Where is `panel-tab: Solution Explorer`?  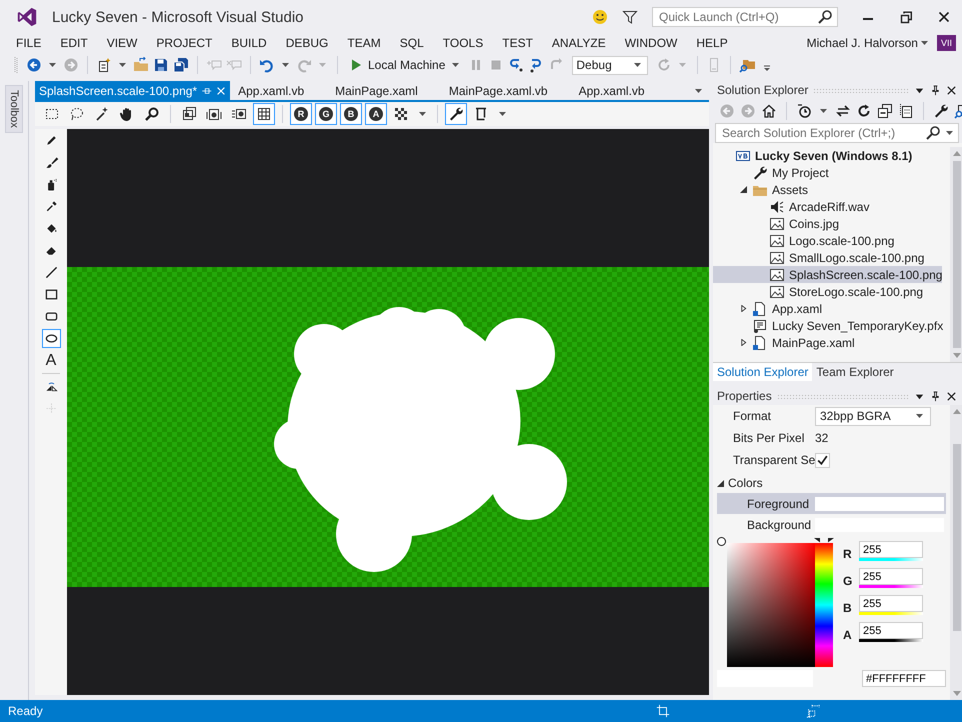
panel-tab: Solution Explorer is located at coordinates (762, 372).